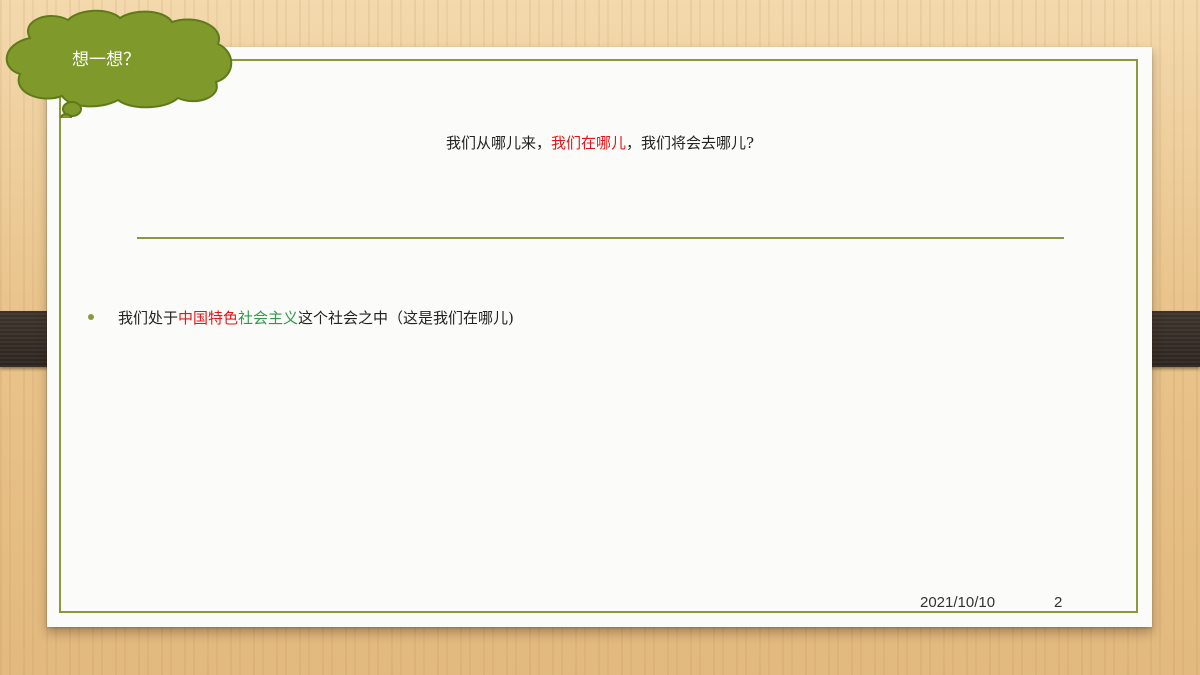  What do you see at coordinates (1058, 602) in the screenshot?
I see `footer-page-number: 2` at bounding box center [1058, 602].